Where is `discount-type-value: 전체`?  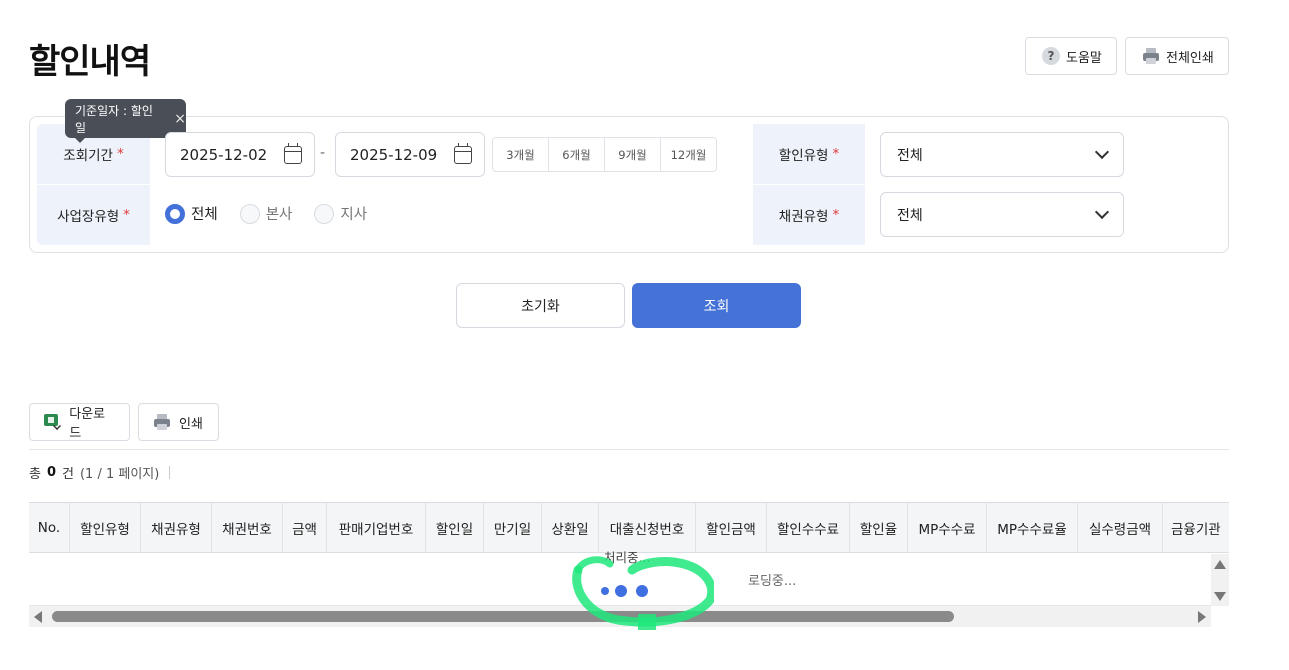 discount-type-value: 전체 is located at coordinates (910, 155).